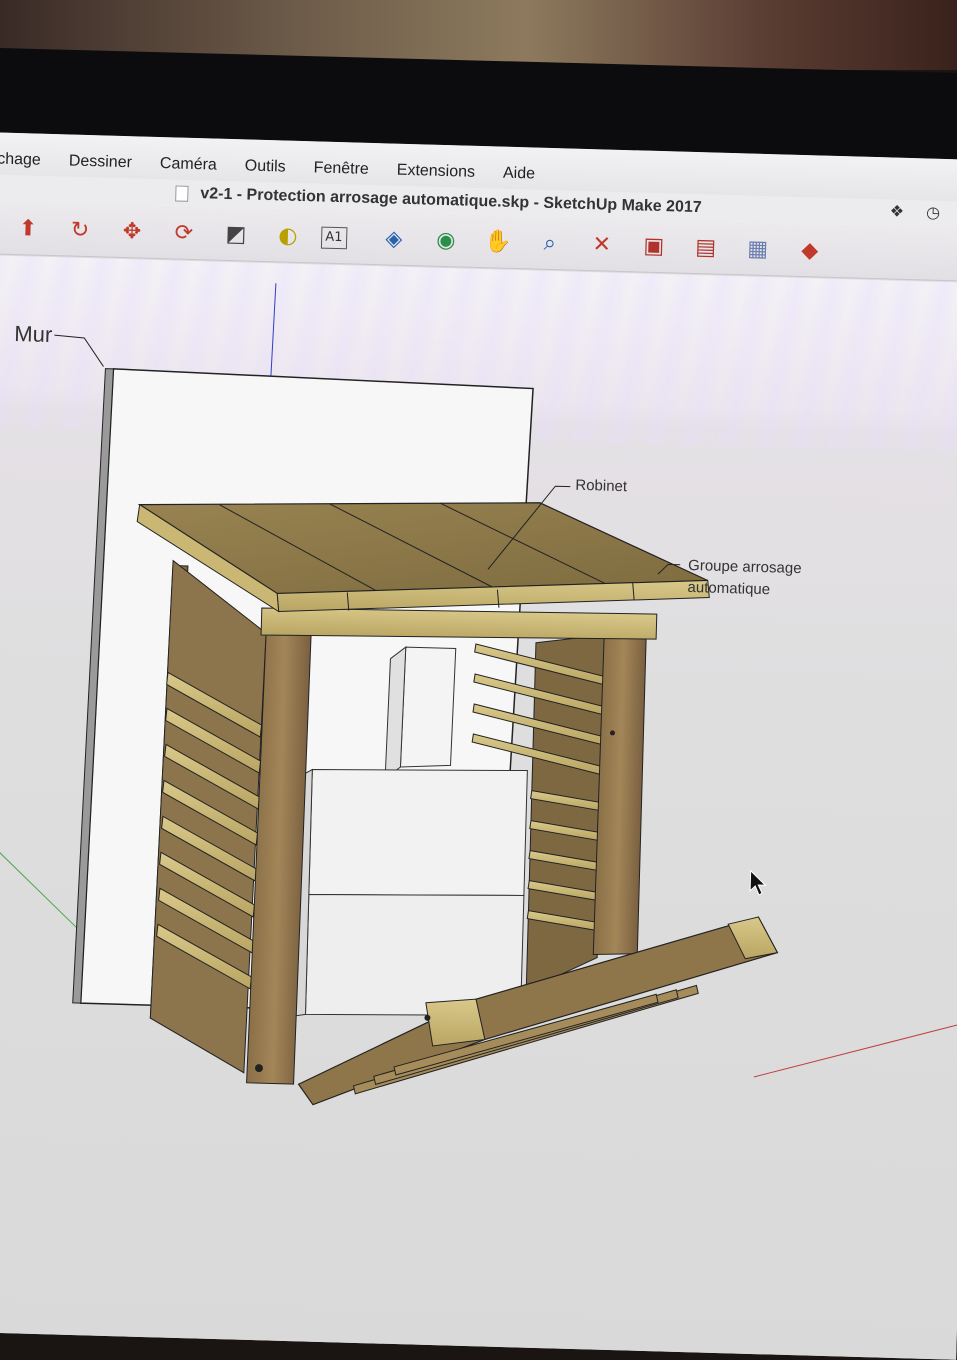 This screenshot has height=1360, width=957. What do you see at coordinates (705, 247) in the screenshot?
I see `share-model-icon: ▤` at bounding box center [705, 247].